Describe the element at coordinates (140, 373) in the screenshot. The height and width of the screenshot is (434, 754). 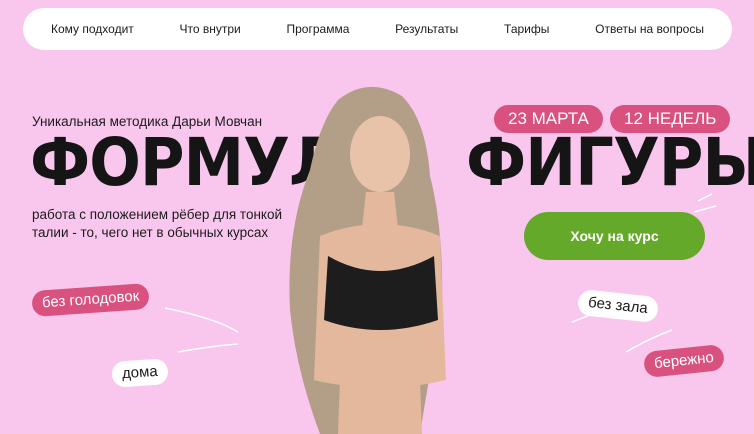
I see `tag-home: дома` at that location.